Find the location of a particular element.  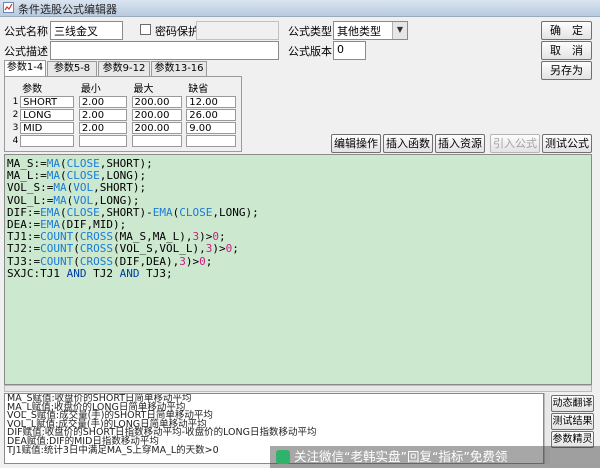

col-header-min: 最小 is located at coordinates (90, 89).